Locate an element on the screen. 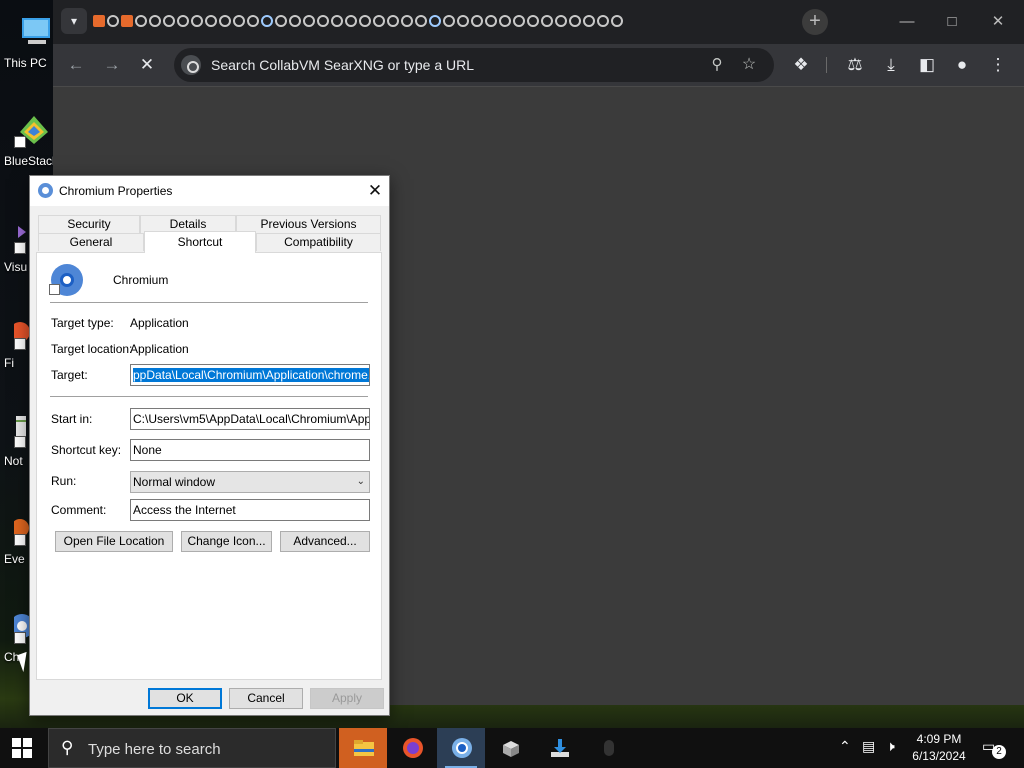 This screenshot has width=1024, height=768. minimize-icon: — is located at coordinates (907, 21).